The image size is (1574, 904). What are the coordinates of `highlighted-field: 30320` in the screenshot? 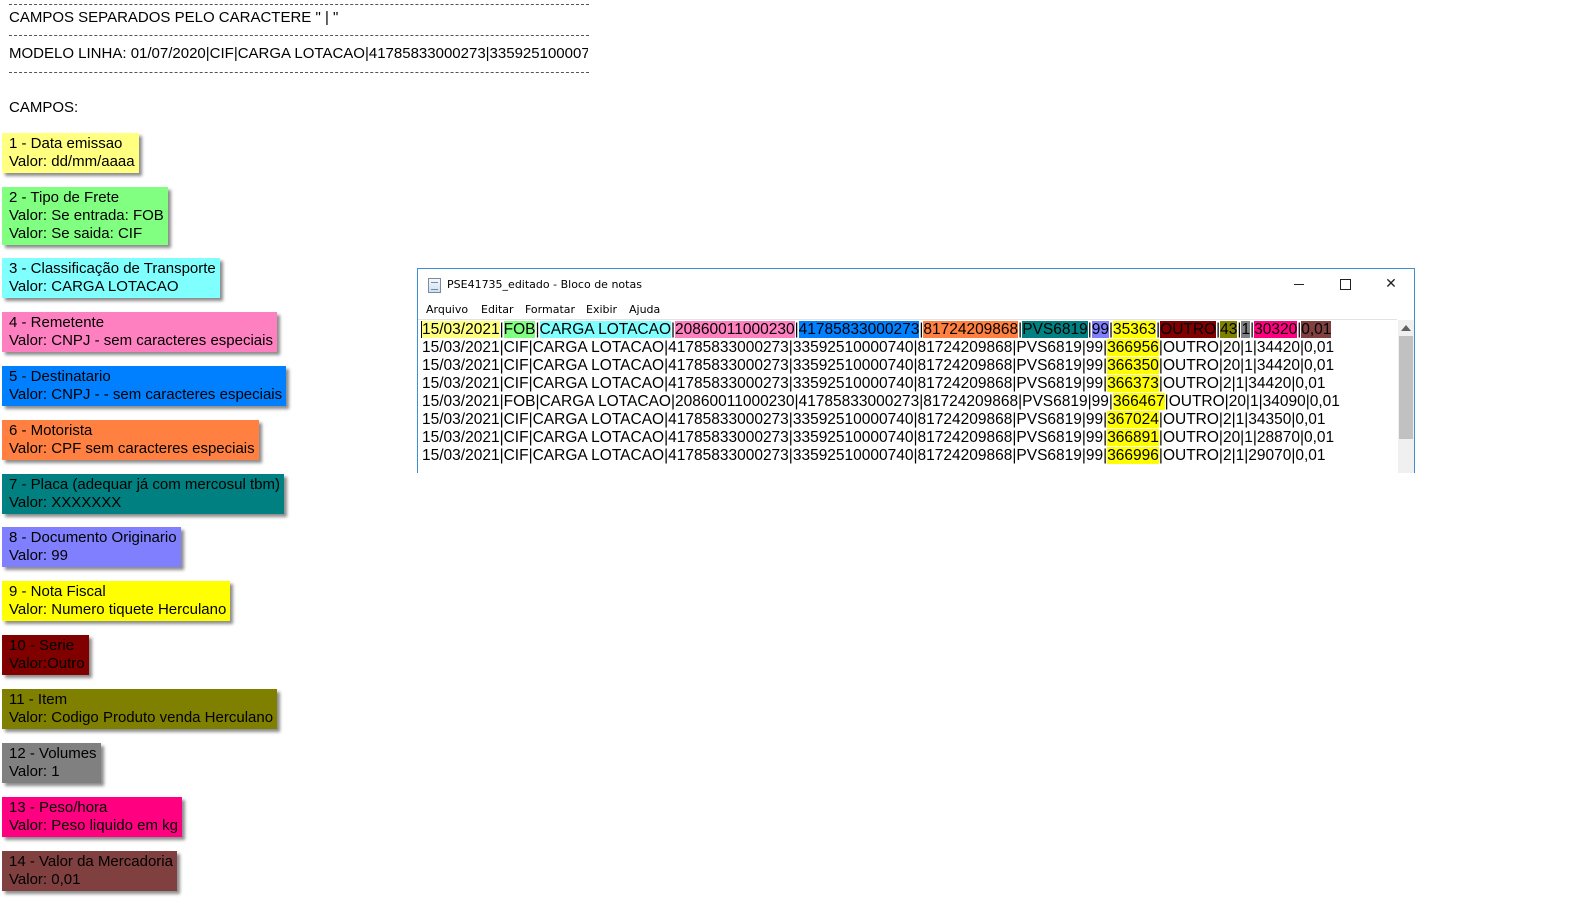 It's located at (1276, 329).